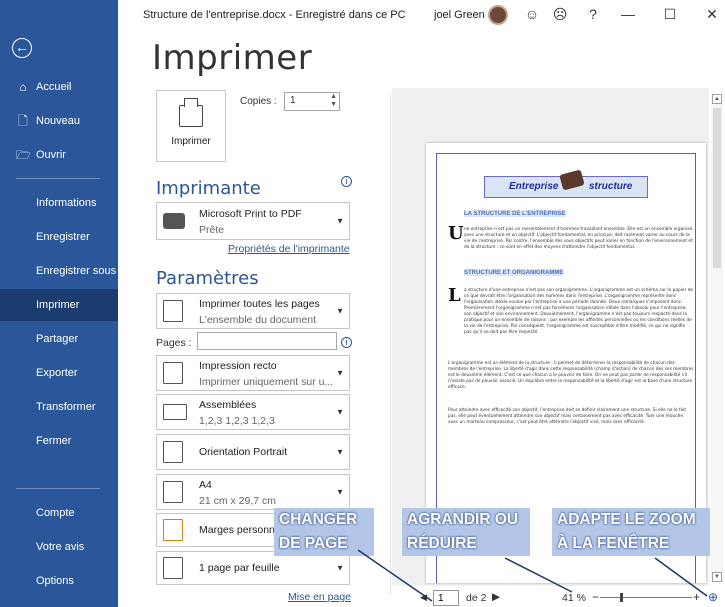 This screenshot has height=607, width=725. What do you see at coordinates (532, 575) in the screenshot?
I see `callout-arrows` at bounding box center [532, 575].